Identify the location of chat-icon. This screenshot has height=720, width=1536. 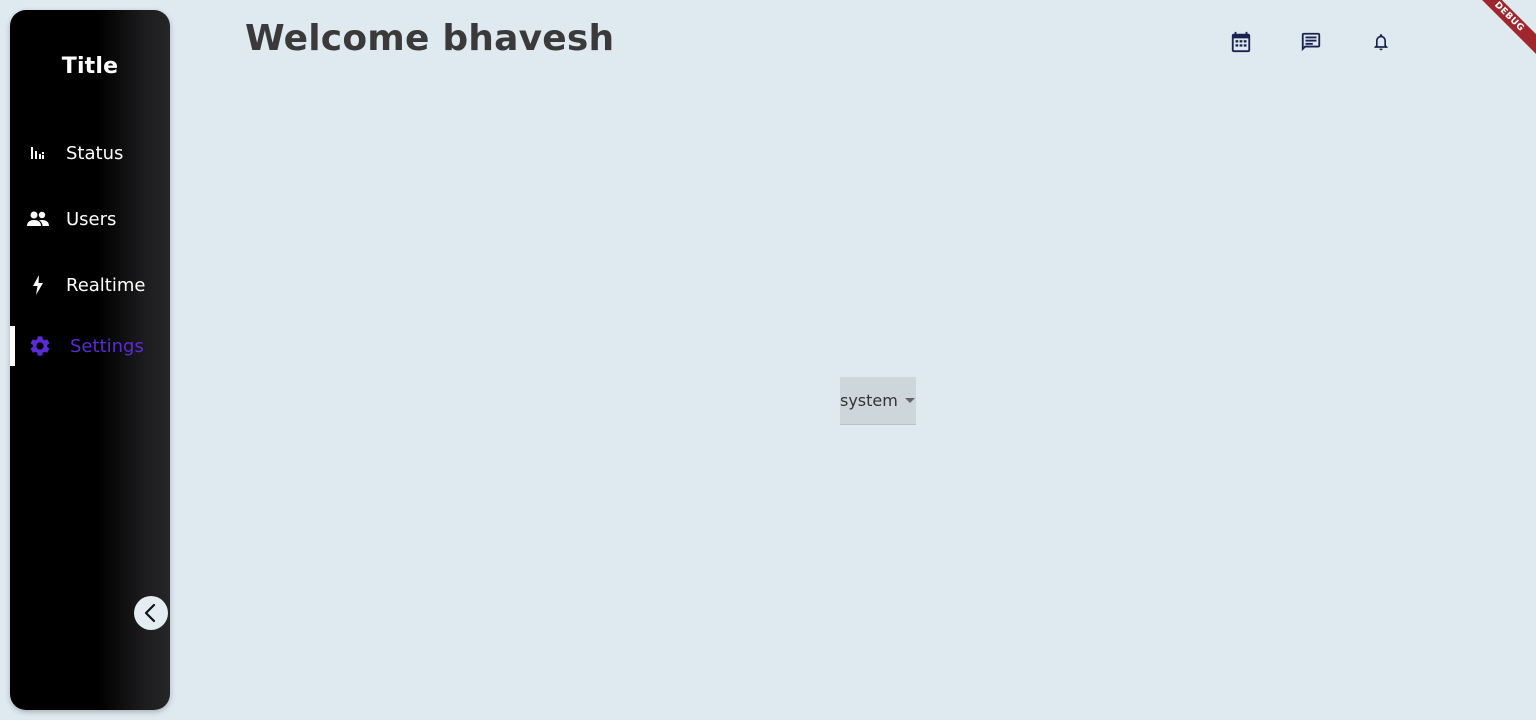
(1311, 42).